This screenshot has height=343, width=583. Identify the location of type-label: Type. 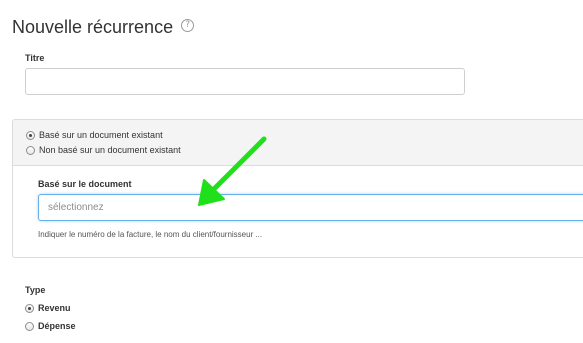
(35, 290).